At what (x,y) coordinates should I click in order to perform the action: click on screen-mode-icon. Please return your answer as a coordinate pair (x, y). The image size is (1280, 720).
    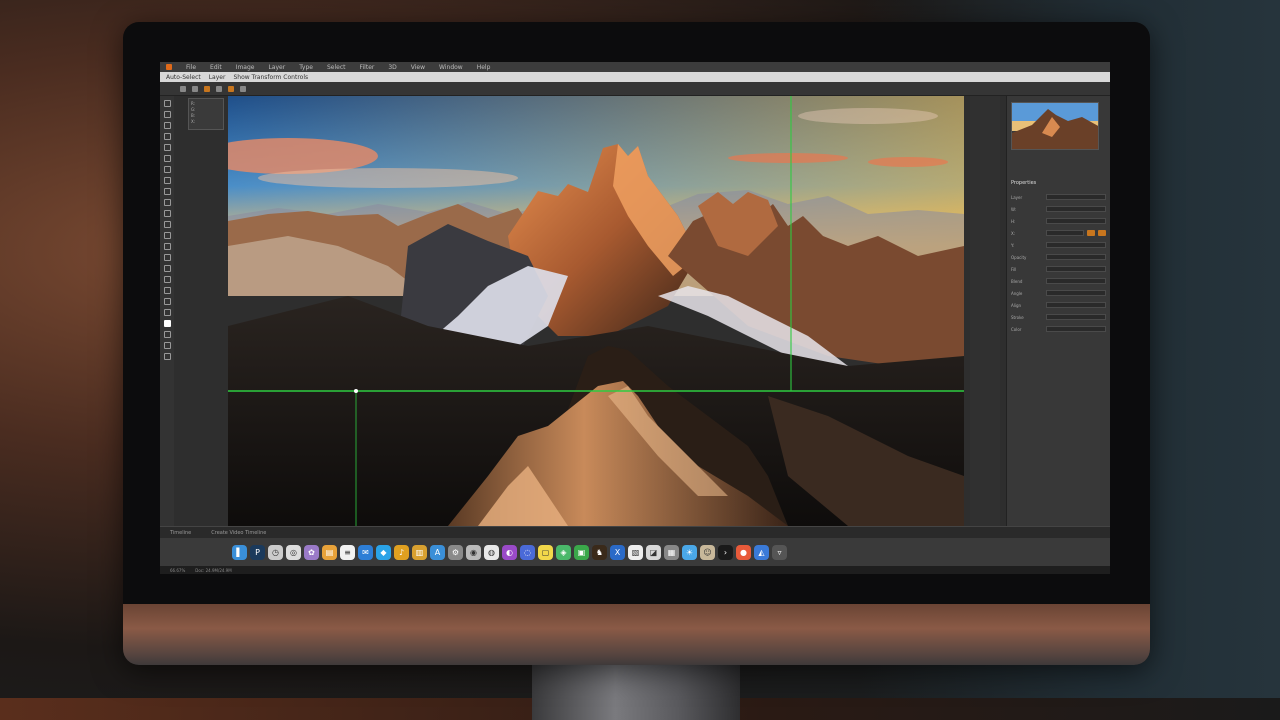
    Looking at the image, I should click on (167, 356).